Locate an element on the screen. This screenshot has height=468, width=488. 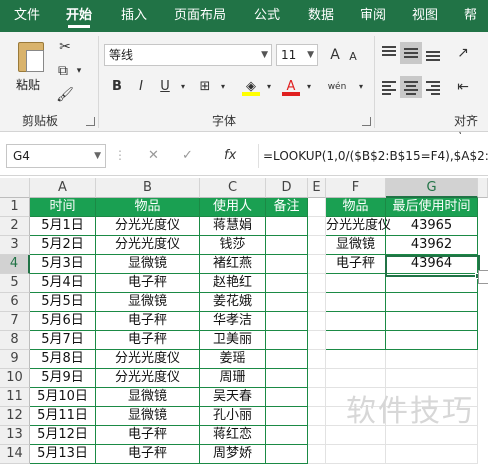
tab-view: 视图 is located at coordinates (425, 16).